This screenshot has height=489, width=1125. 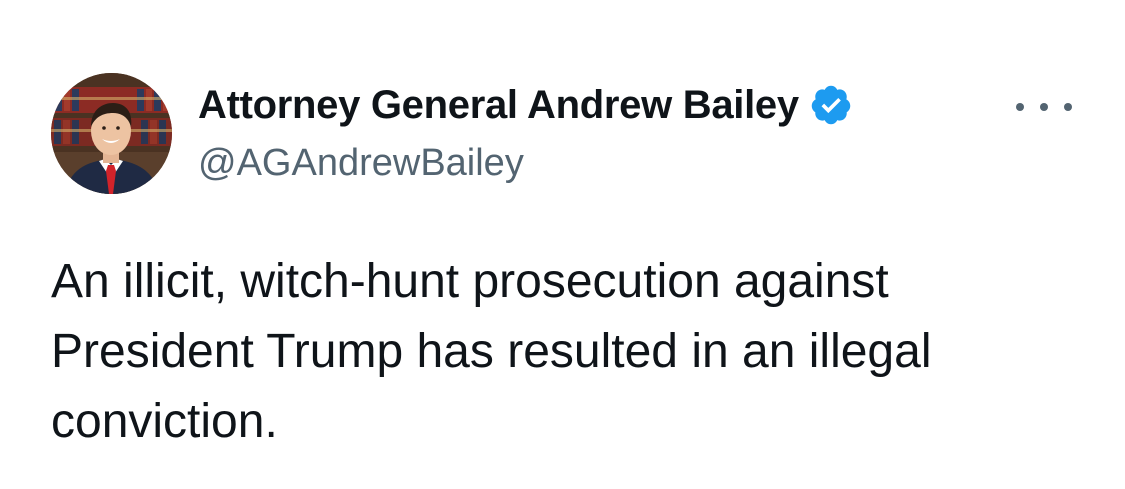 What do you see at coordinates (498, 105) in the screenshot?
I see `author-display-name: Attorney General Andrew Bailey` at bounding box center [498, 105].